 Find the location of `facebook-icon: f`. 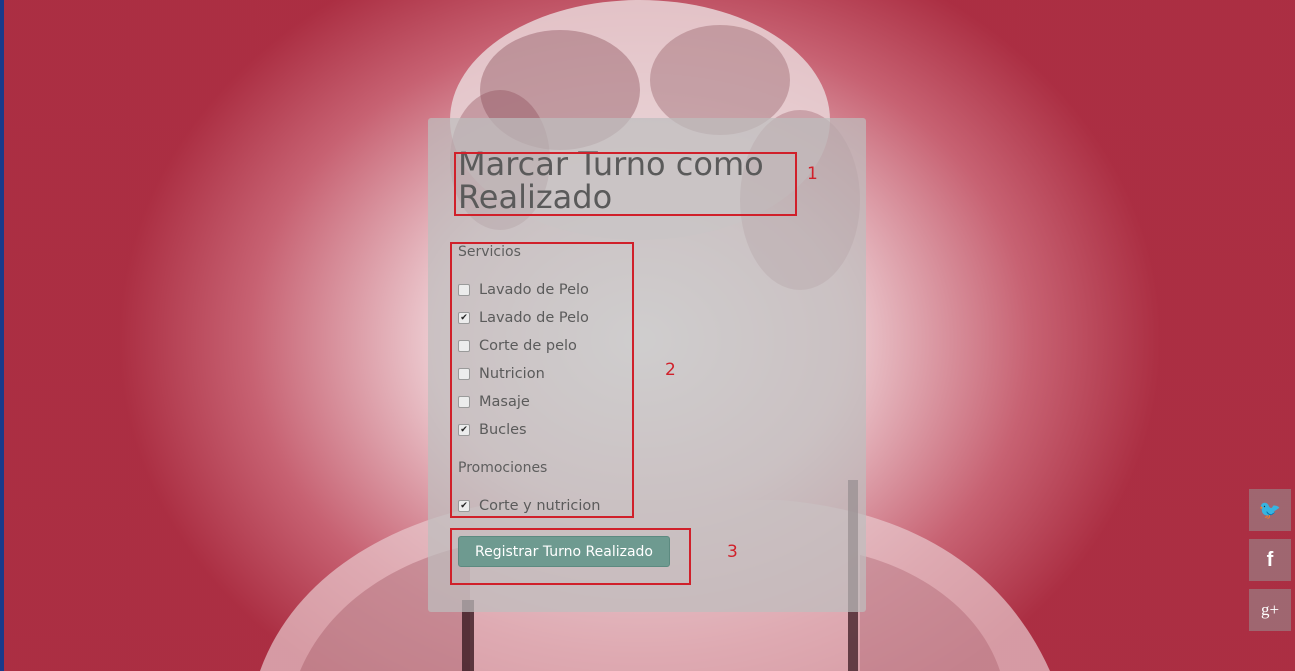

facebook-icon: f is located at coordinates (1270, 560).